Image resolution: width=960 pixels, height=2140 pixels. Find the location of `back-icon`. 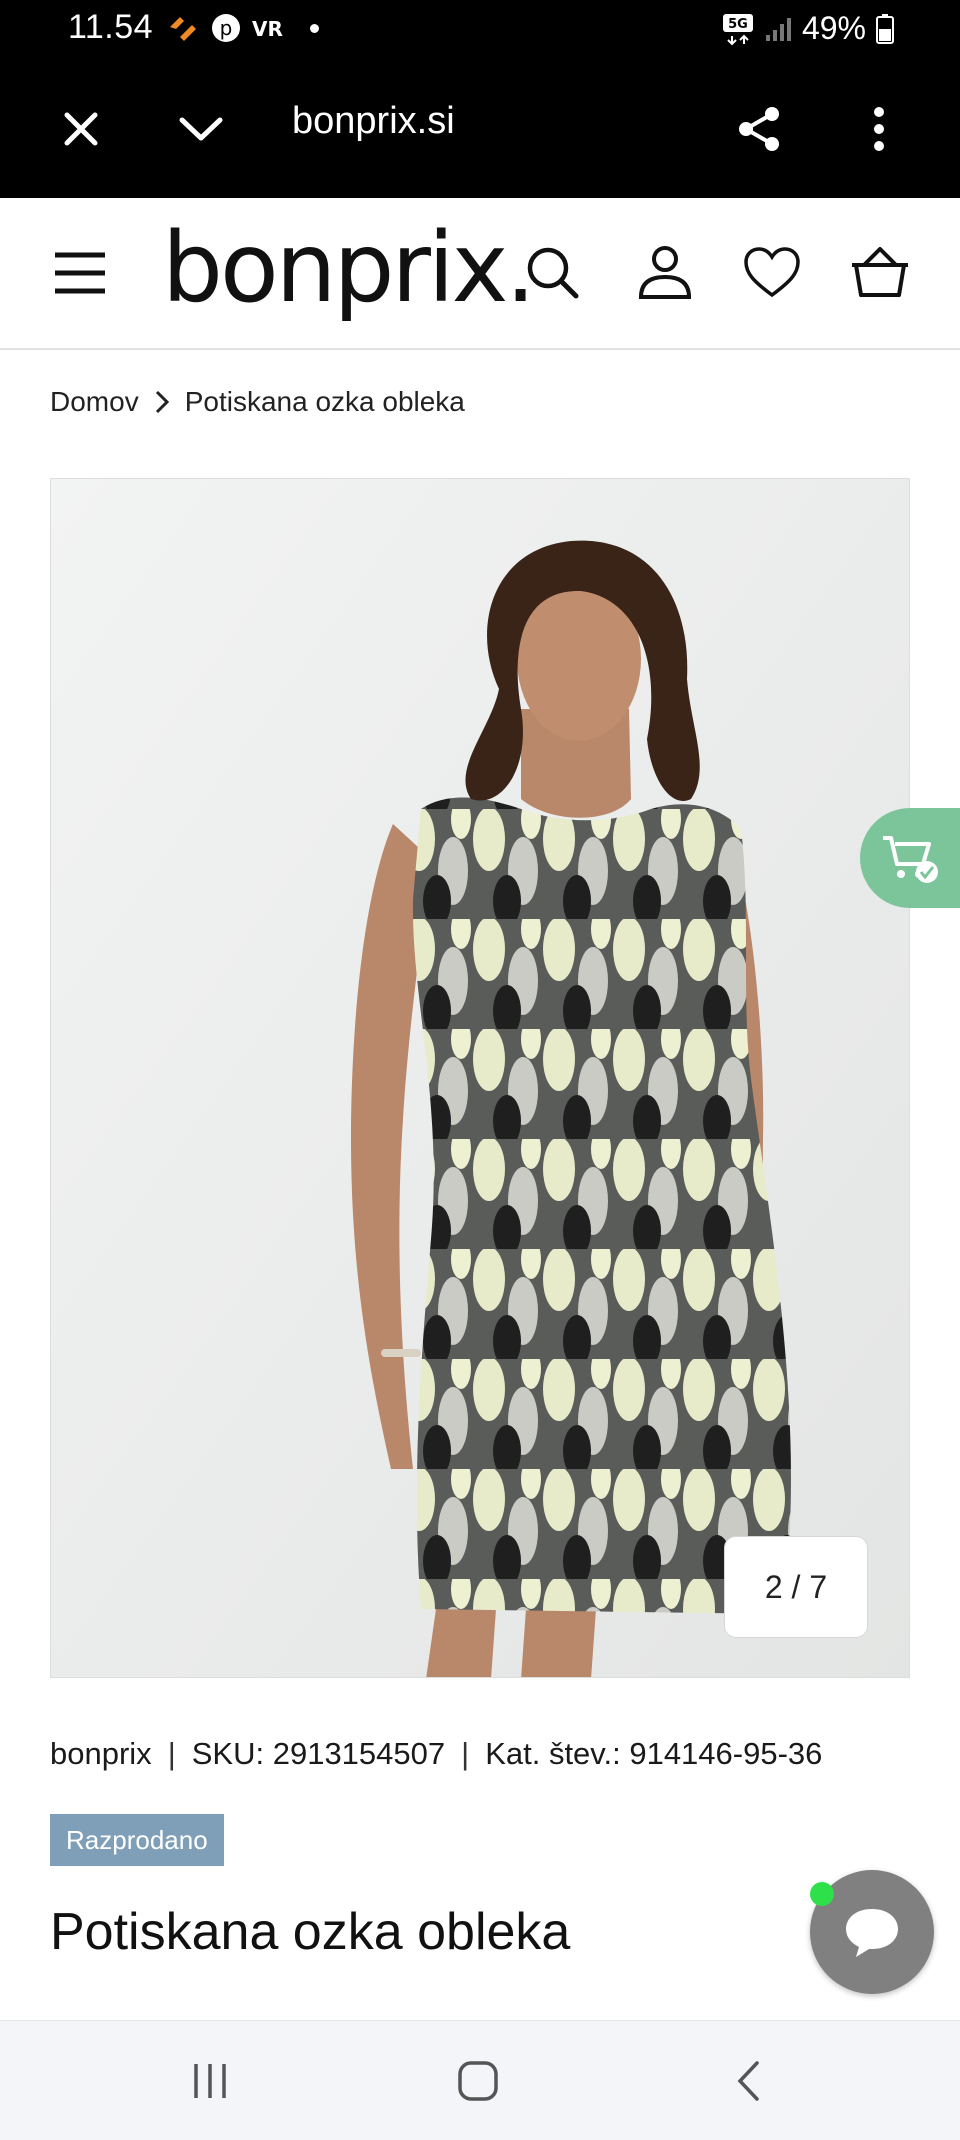

back-icon is located at coordinates (748, 2081).